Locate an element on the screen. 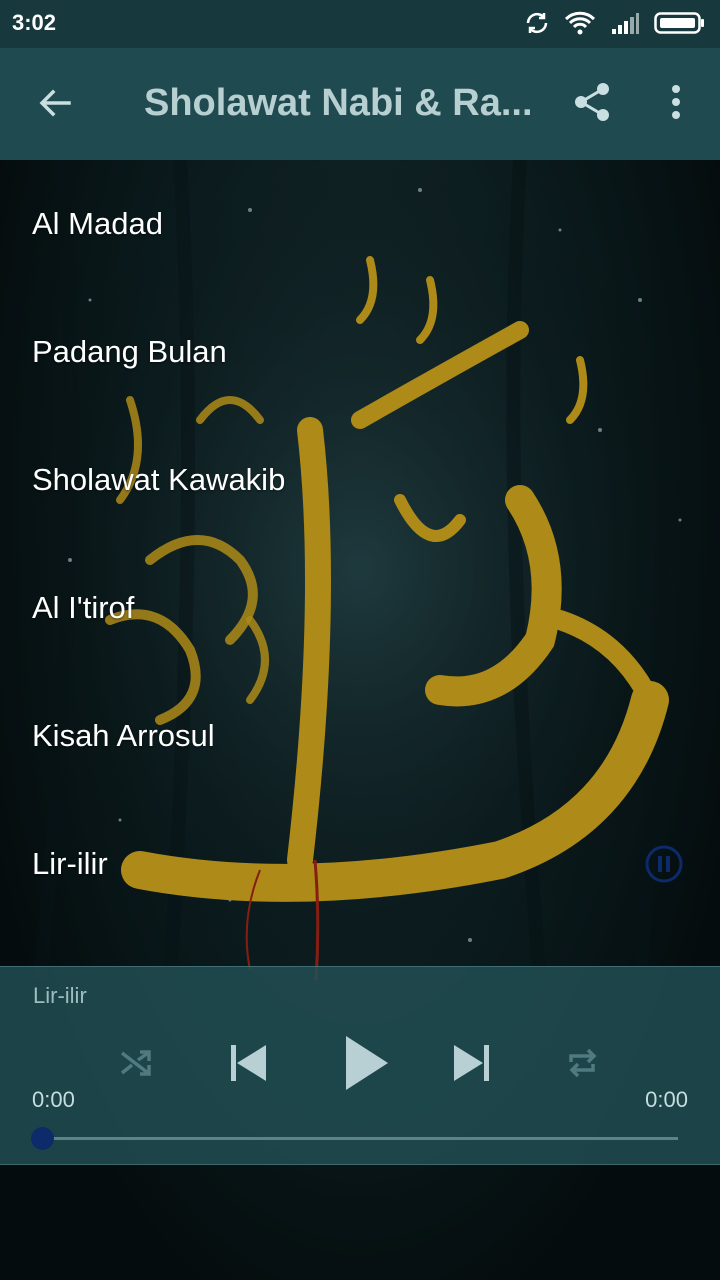  skip-next-icon is located at coordinates (472, 1065).